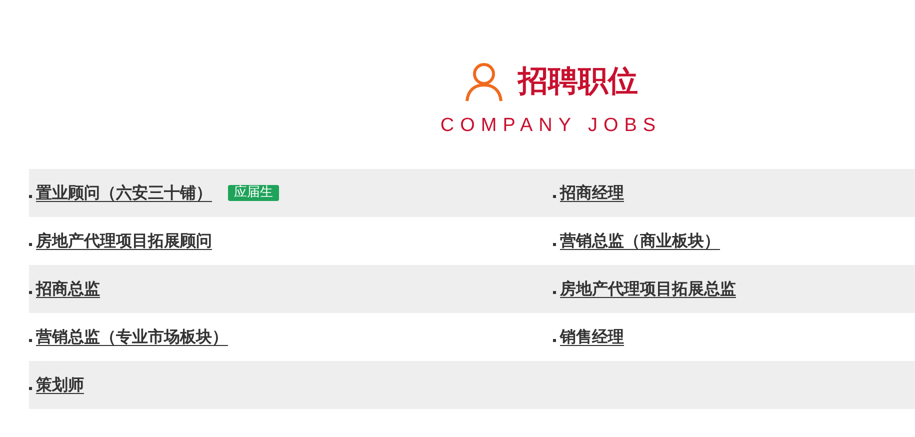  Describe the element at coordinates (578, 82) in the screenshot. I see `section-title: 招聘职位` at that location.